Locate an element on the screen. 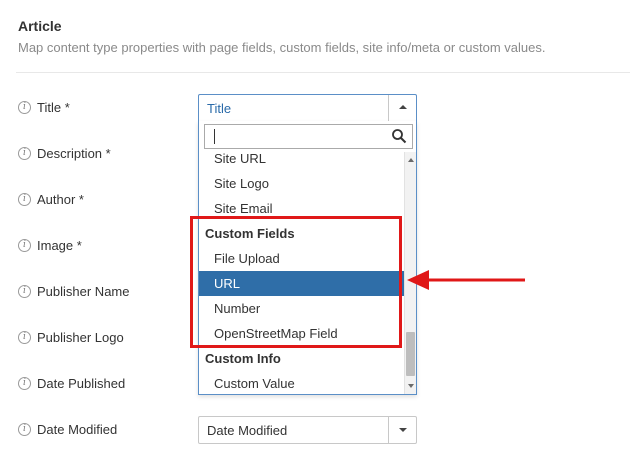  field-label-date-published: Date Published is located at coordinates (81, 383).